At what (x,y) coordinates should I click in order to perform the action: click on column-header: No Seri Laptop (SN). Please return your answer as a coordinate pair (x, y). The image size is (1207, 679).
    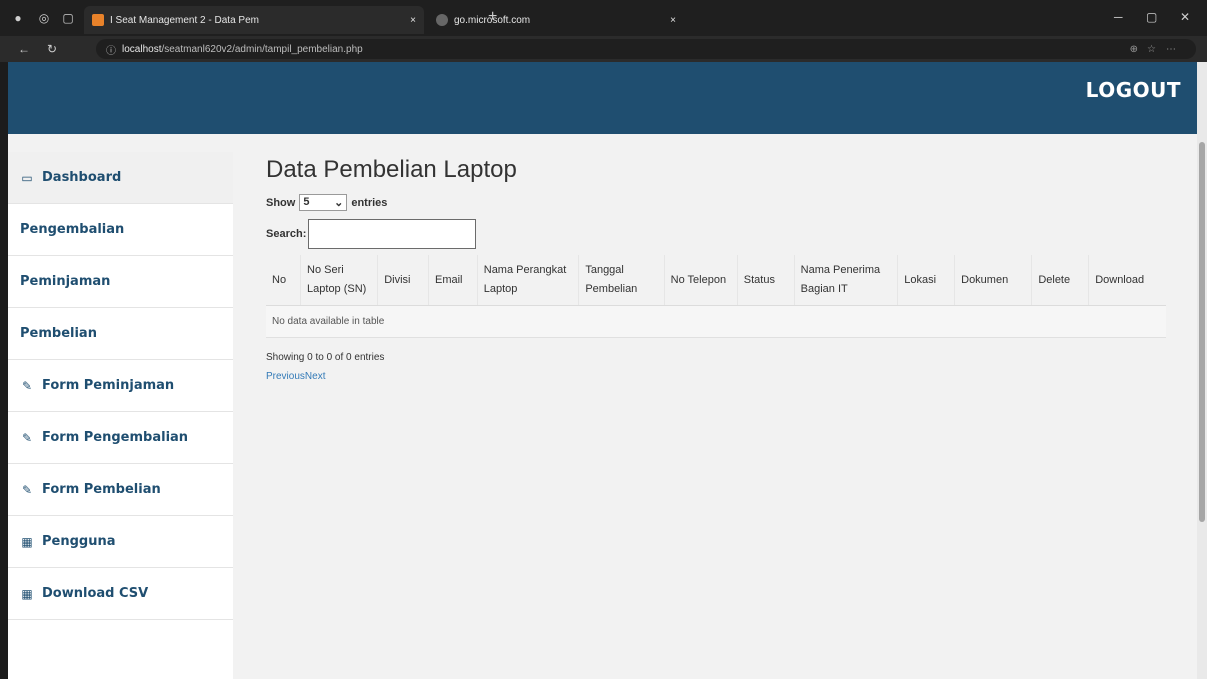
    Looking at the image, I should click on (339, 280).